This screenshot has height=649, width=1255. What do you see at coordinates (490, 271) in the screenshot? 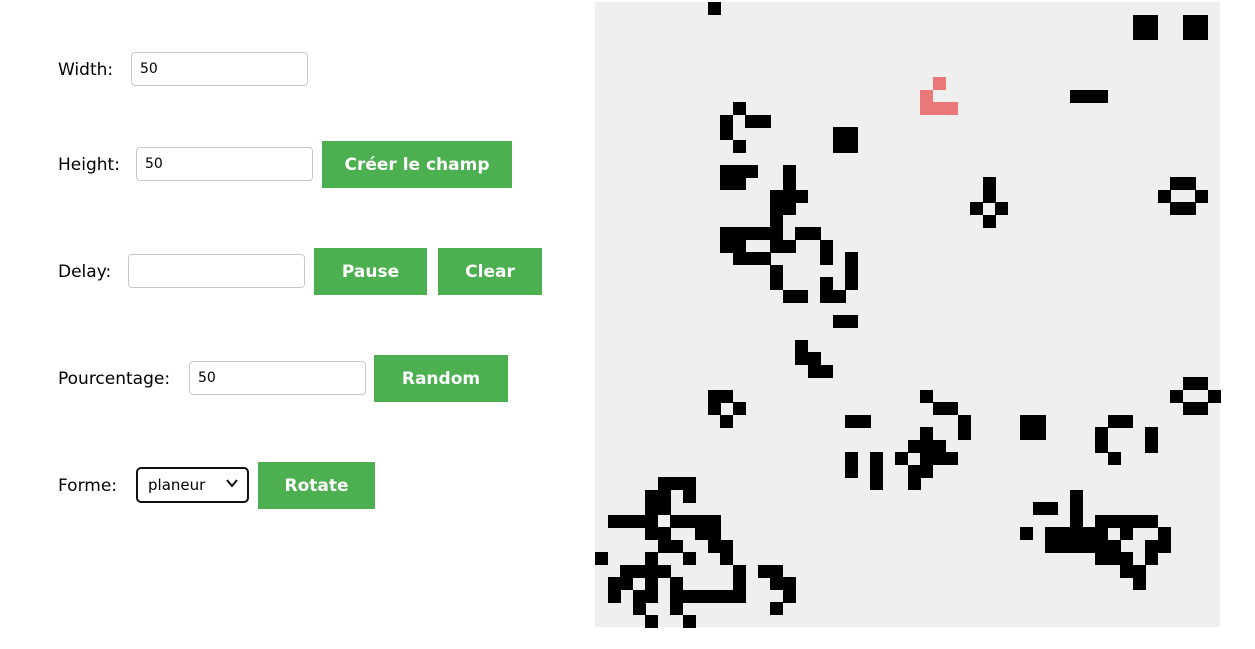
I see `clear-button: Clear` at bounding box center [490, 271].